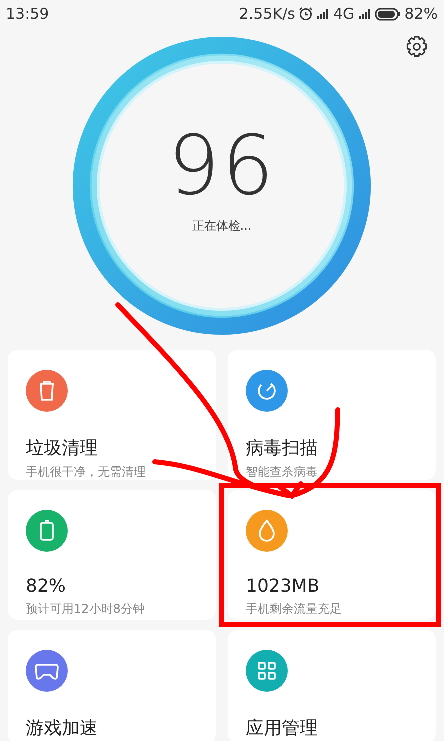 This screenshot has width=444, height=741. Describe the element at coordinates (283, 586) in the screenshot. I see `card-title: 1023MB` at that location.